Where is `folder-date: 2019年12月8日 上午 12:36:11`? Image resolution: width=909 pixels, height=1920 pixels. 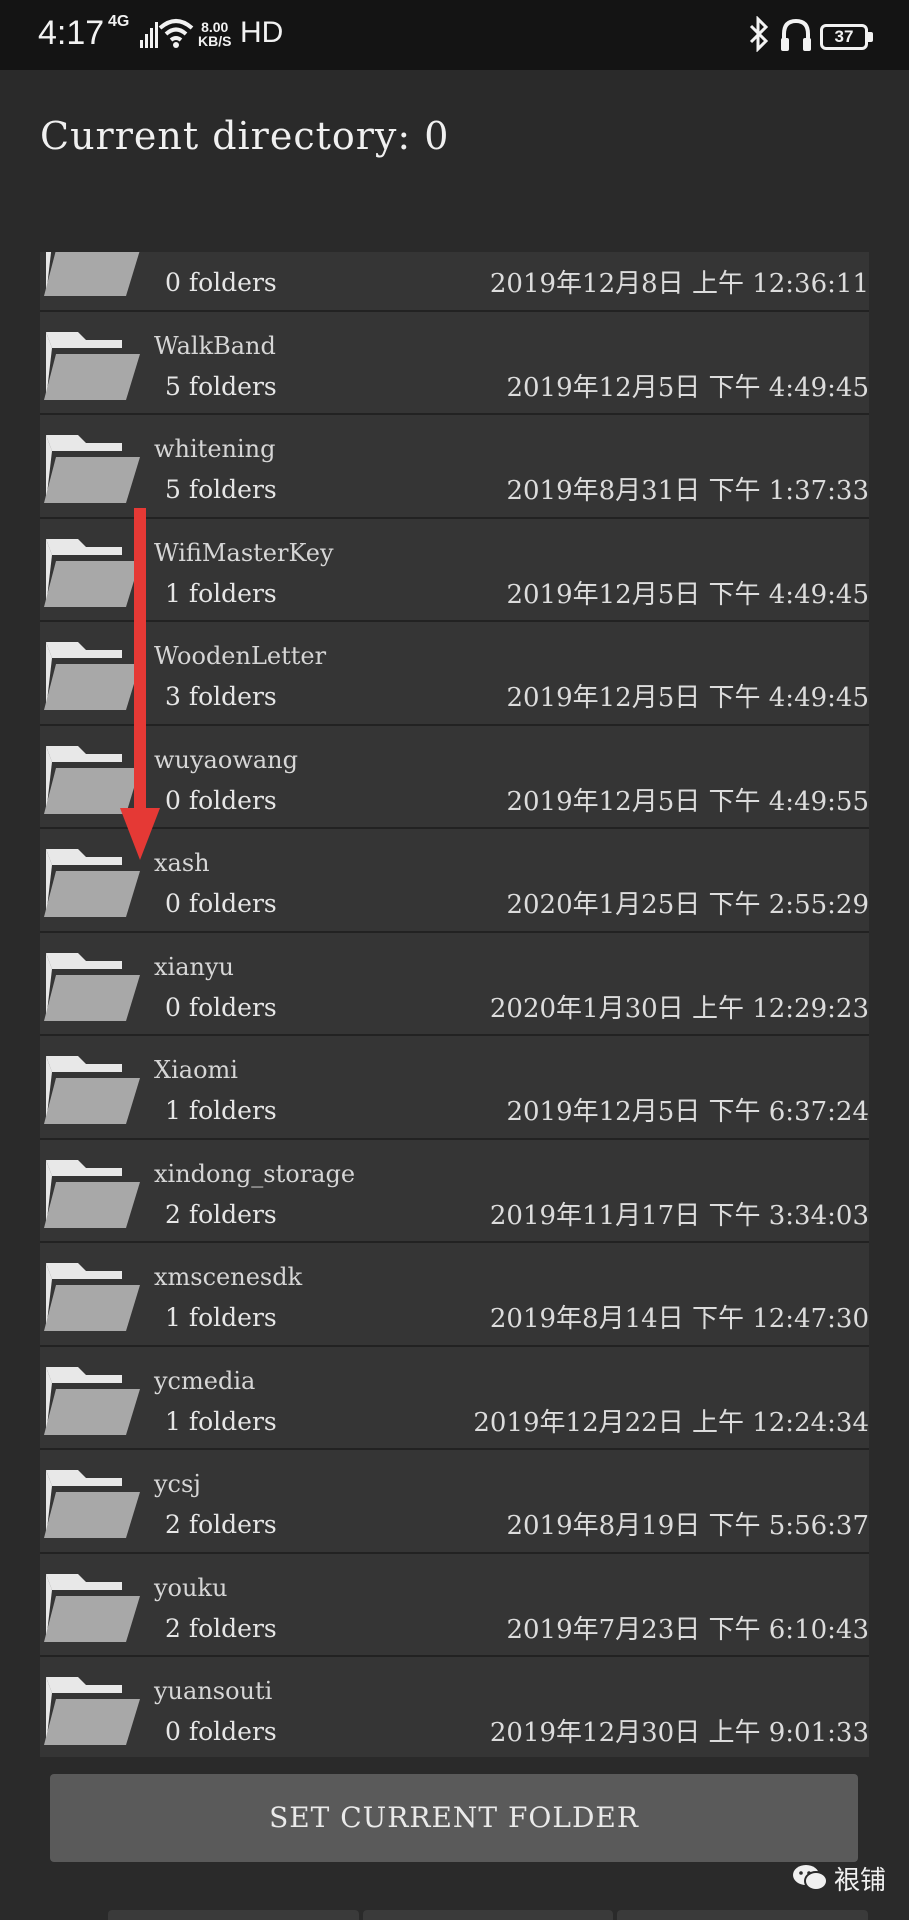
folder-date: 2019年12月8日 上午 12:36:11 is located at coordinates (679, 284).